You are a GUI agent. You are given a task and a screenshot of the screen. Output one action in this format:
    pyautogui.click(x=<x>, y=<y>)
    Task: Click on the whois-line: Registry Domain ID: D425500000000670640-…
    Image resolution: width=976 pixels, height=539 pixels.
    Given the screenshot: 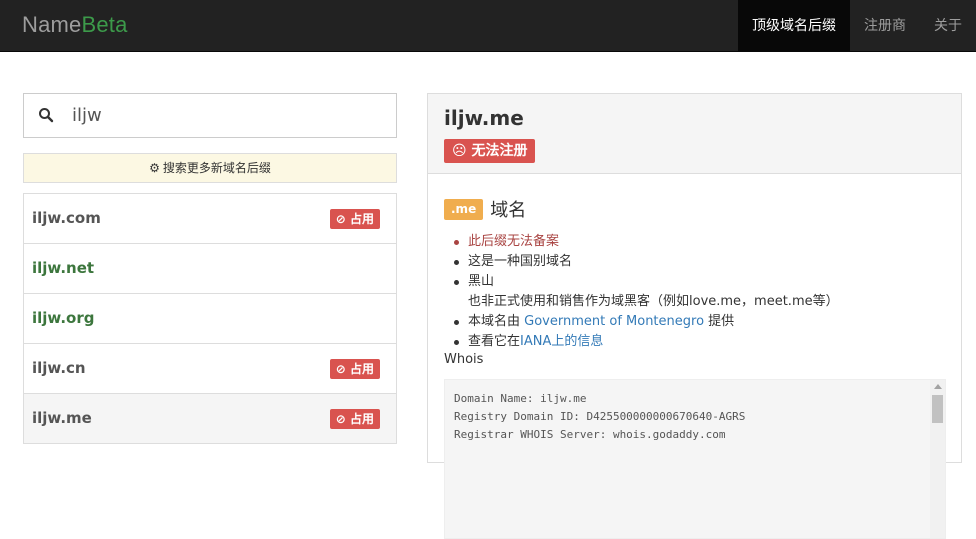 What is the action you would take?
    pyautogui.click(x=600, y=416)
    